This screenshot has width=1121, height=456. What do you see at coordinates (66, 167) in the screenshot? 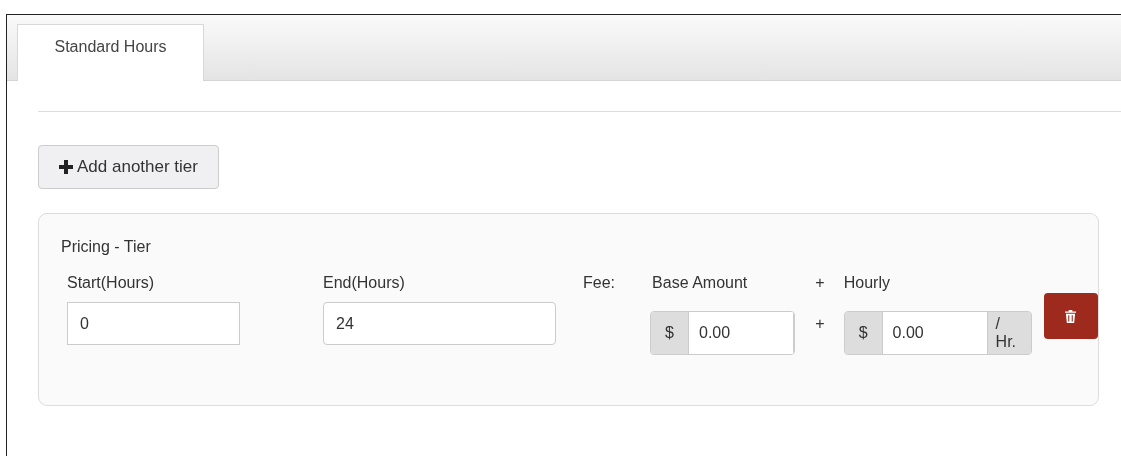
I see `plus-icon` at bounding box center [66, 167].